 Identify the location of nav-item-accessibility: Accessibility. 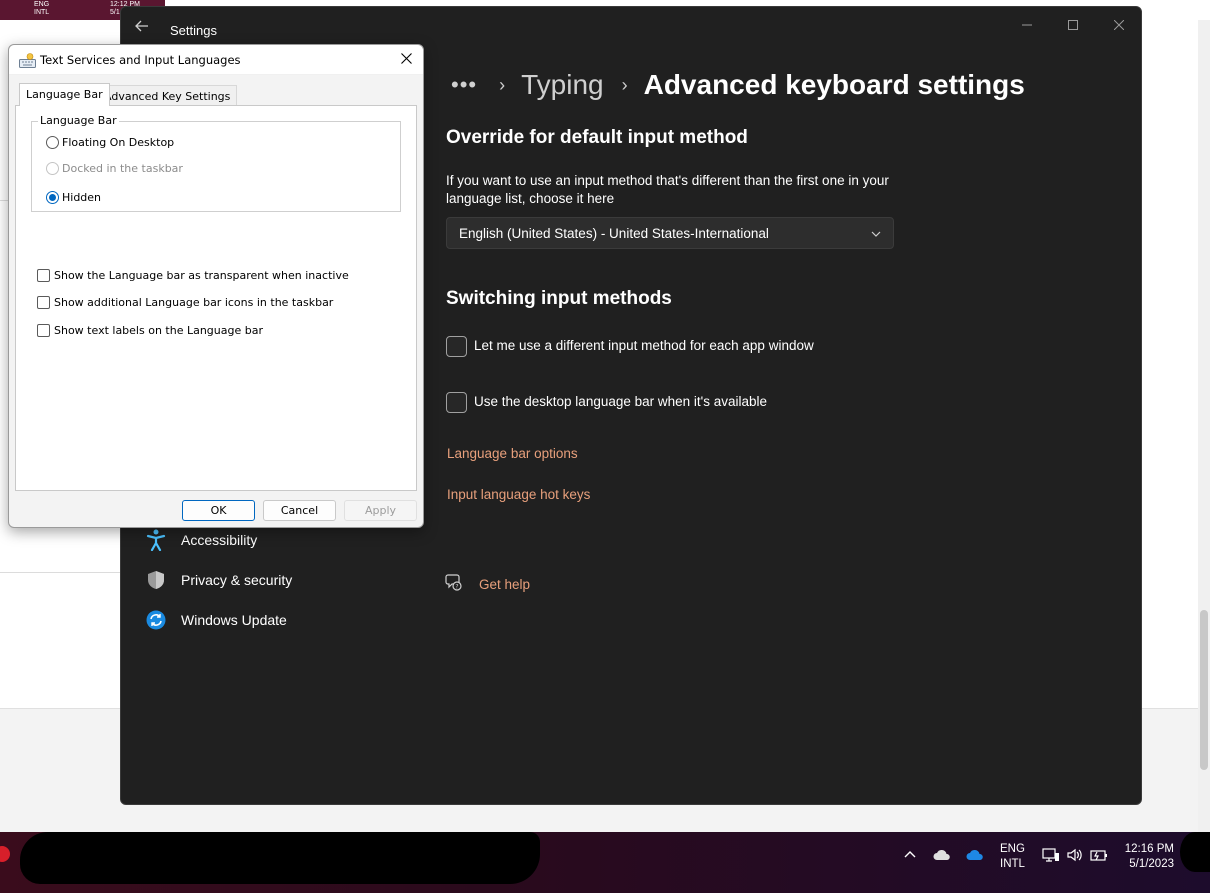
(201, 540).